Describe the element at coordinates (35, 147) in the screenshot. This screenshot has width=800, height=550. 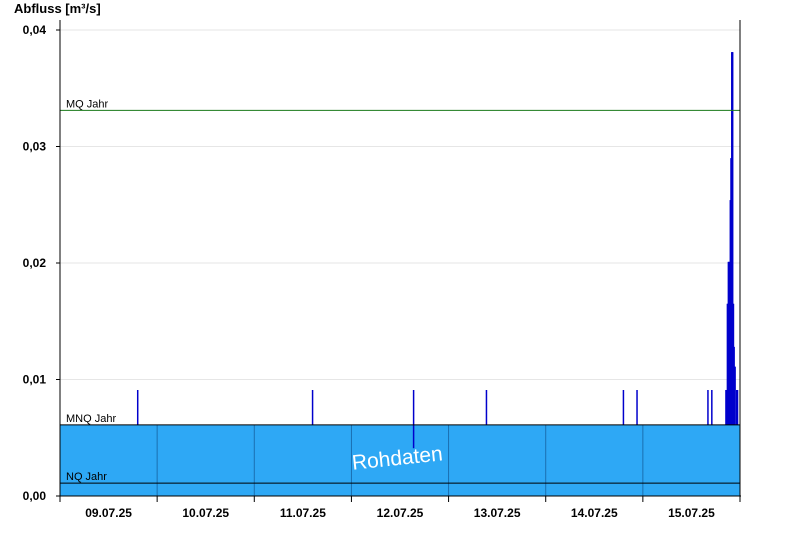
I see `y-tick-label-3: 0,03` at that location.